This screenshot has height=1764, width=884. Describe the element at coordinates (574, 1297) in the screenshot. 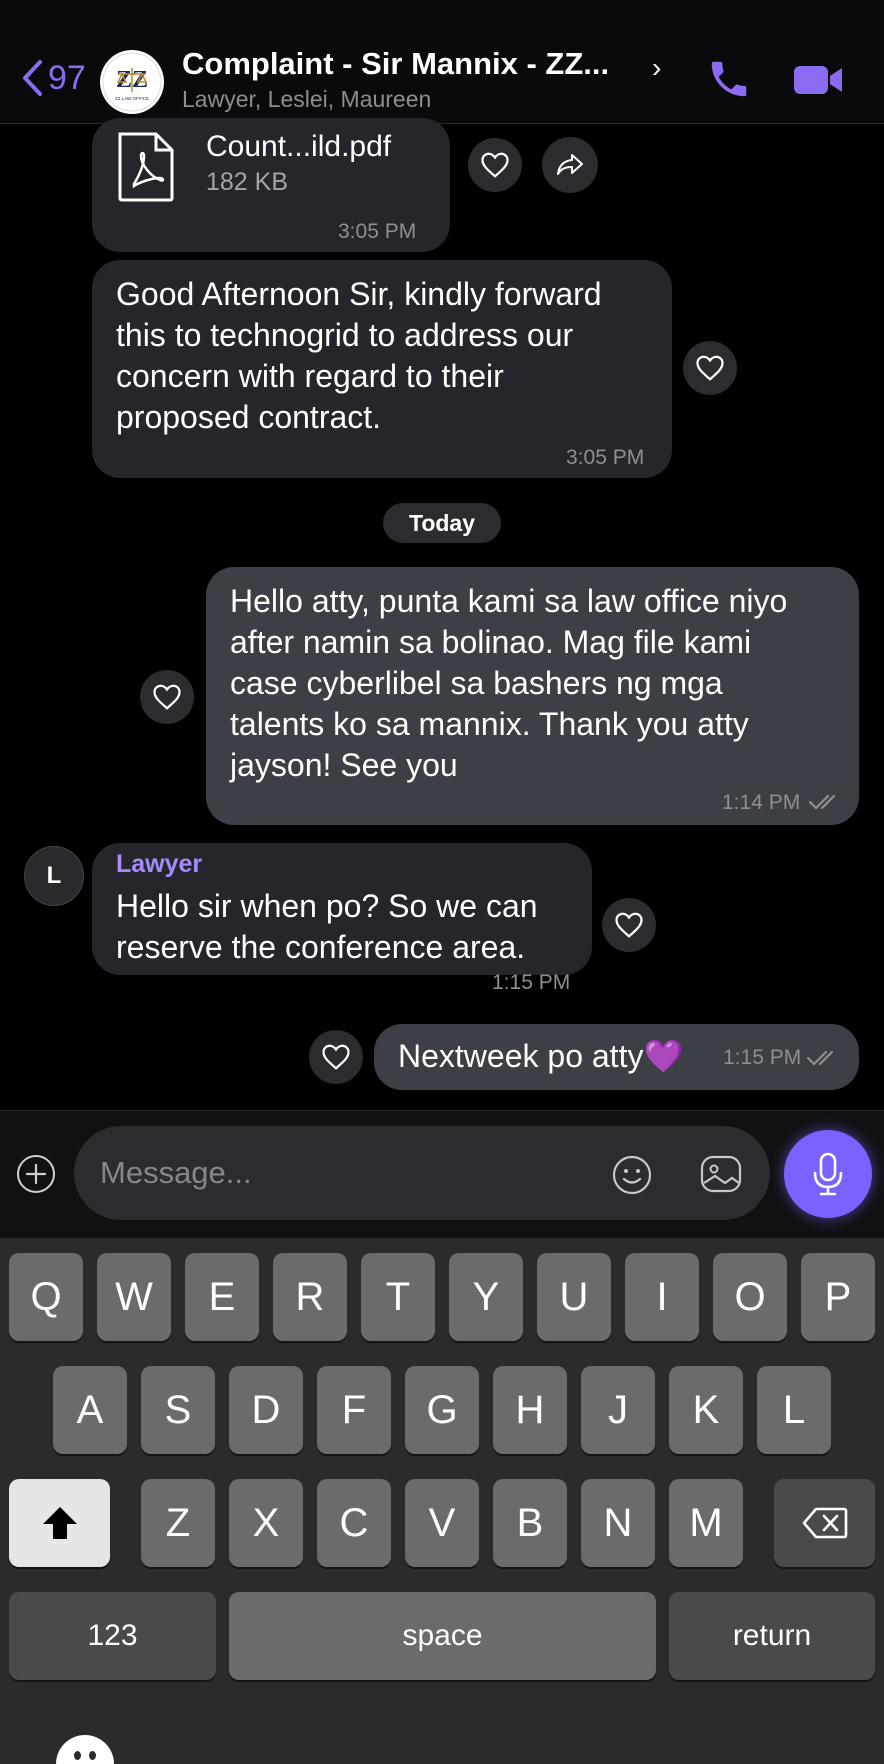

I see `key-u: U` at that location.